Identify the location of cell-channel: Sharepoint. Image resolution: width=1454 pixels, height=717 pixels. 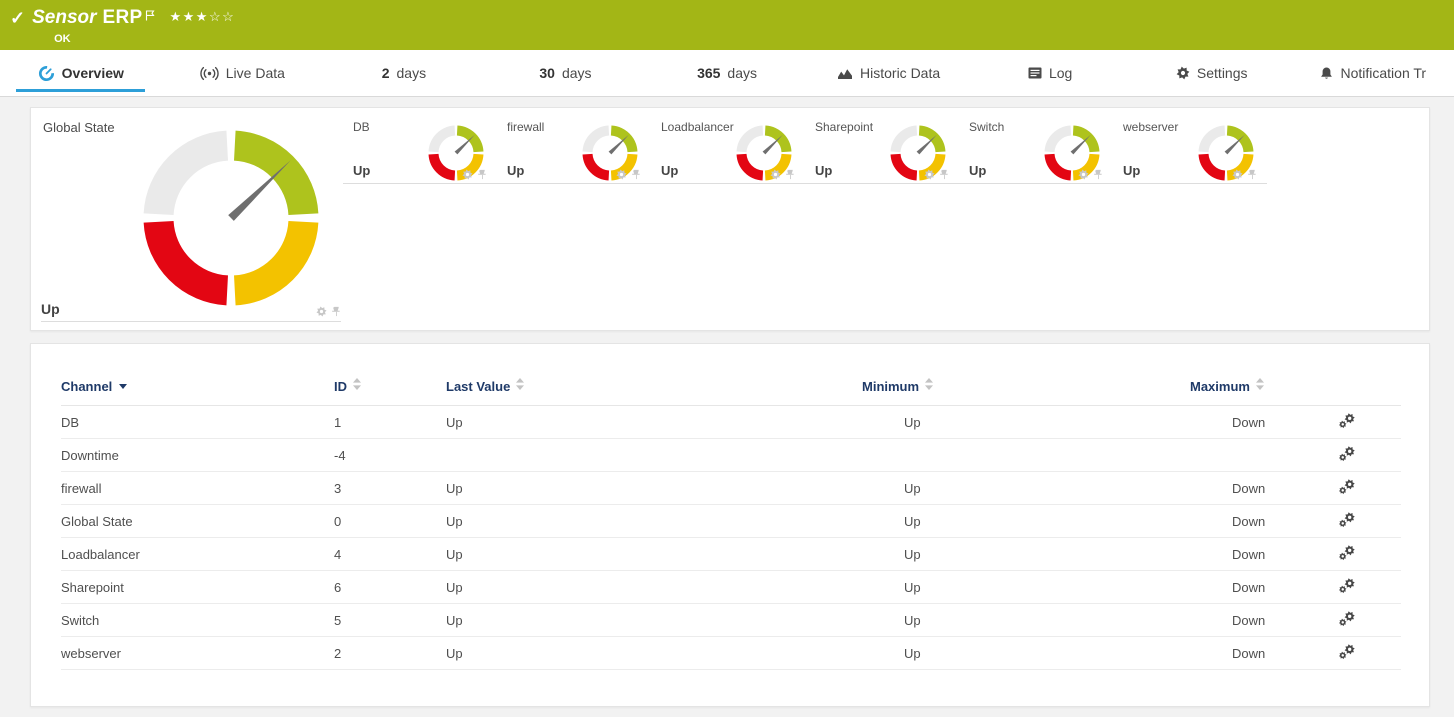
(197, 587).